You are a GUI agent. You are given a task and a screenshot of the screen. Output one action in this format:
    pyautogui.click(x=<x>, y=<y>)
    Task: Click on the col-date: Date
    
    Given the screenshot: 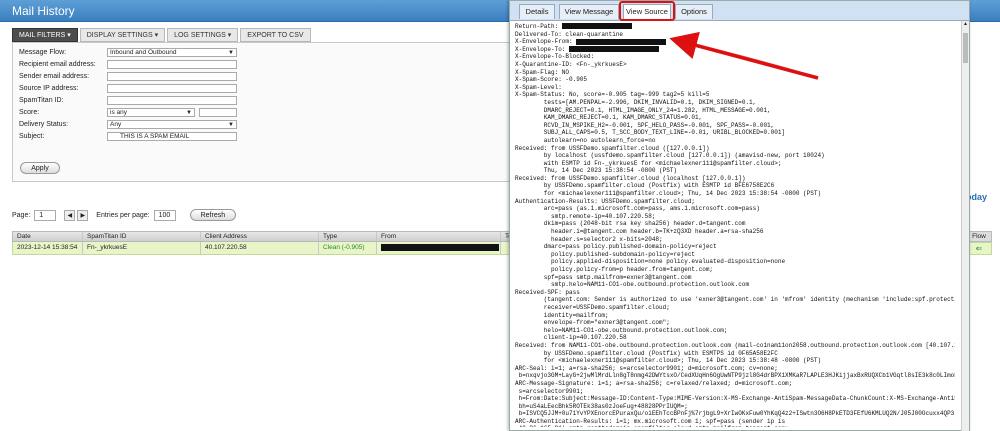 What is the action you would take?
    pyautogui.click(x=48, y=236)
    